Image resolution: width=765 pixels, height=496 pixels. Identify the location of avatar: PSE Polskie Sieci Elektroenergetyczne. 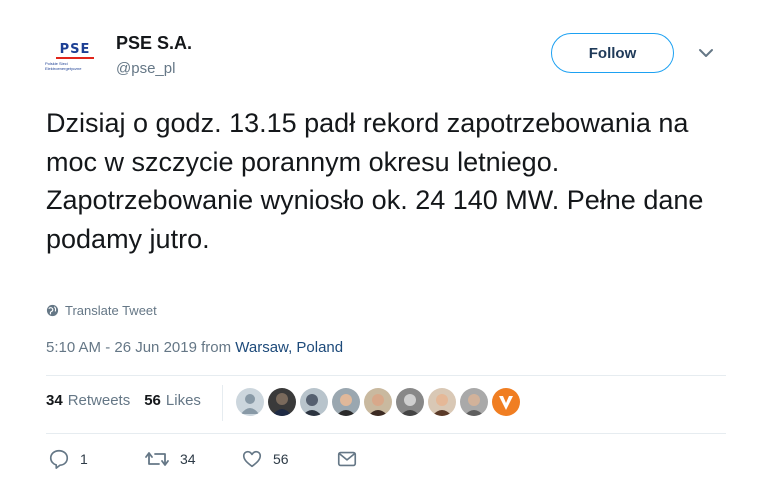
(75, 57).